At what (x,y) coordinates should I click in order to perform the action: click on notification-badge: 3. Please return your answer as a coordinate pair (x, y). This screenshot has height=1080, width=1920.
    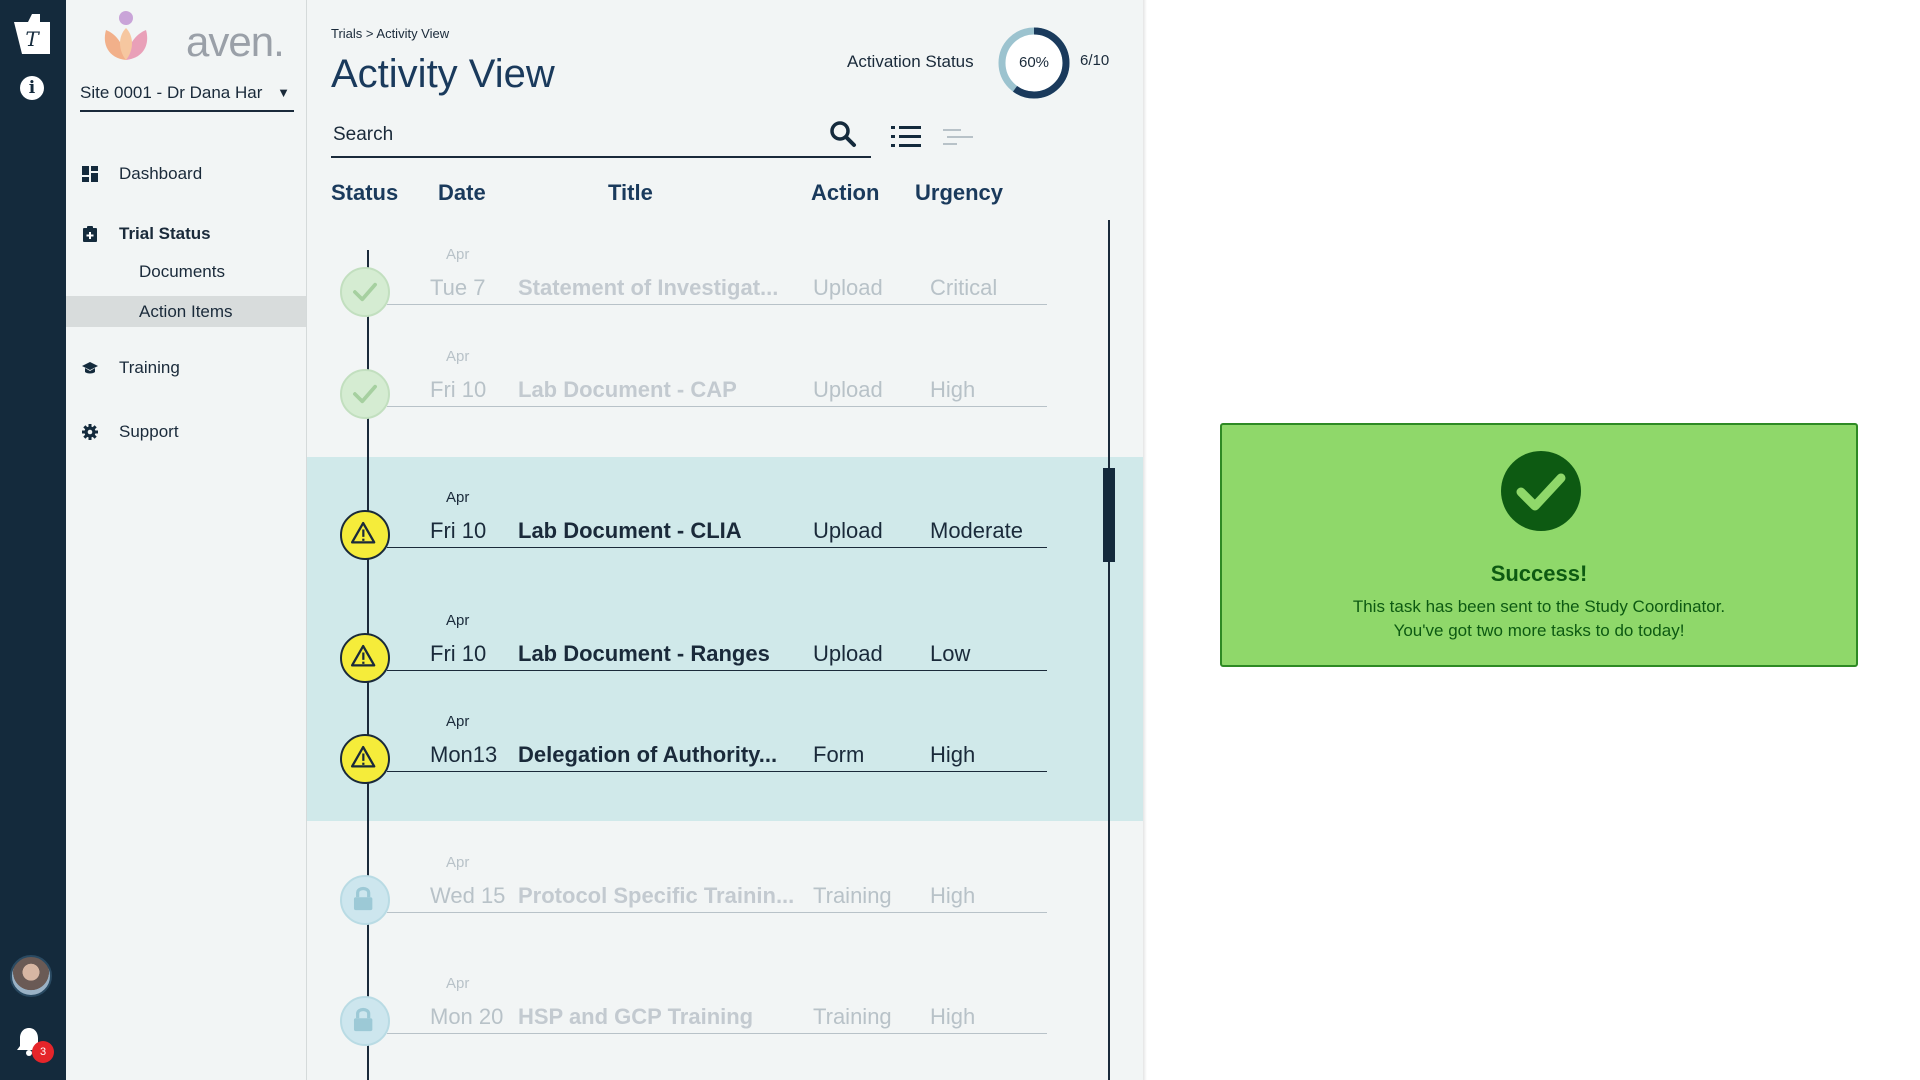
    Looking at the image, I should click on (43, 1052).